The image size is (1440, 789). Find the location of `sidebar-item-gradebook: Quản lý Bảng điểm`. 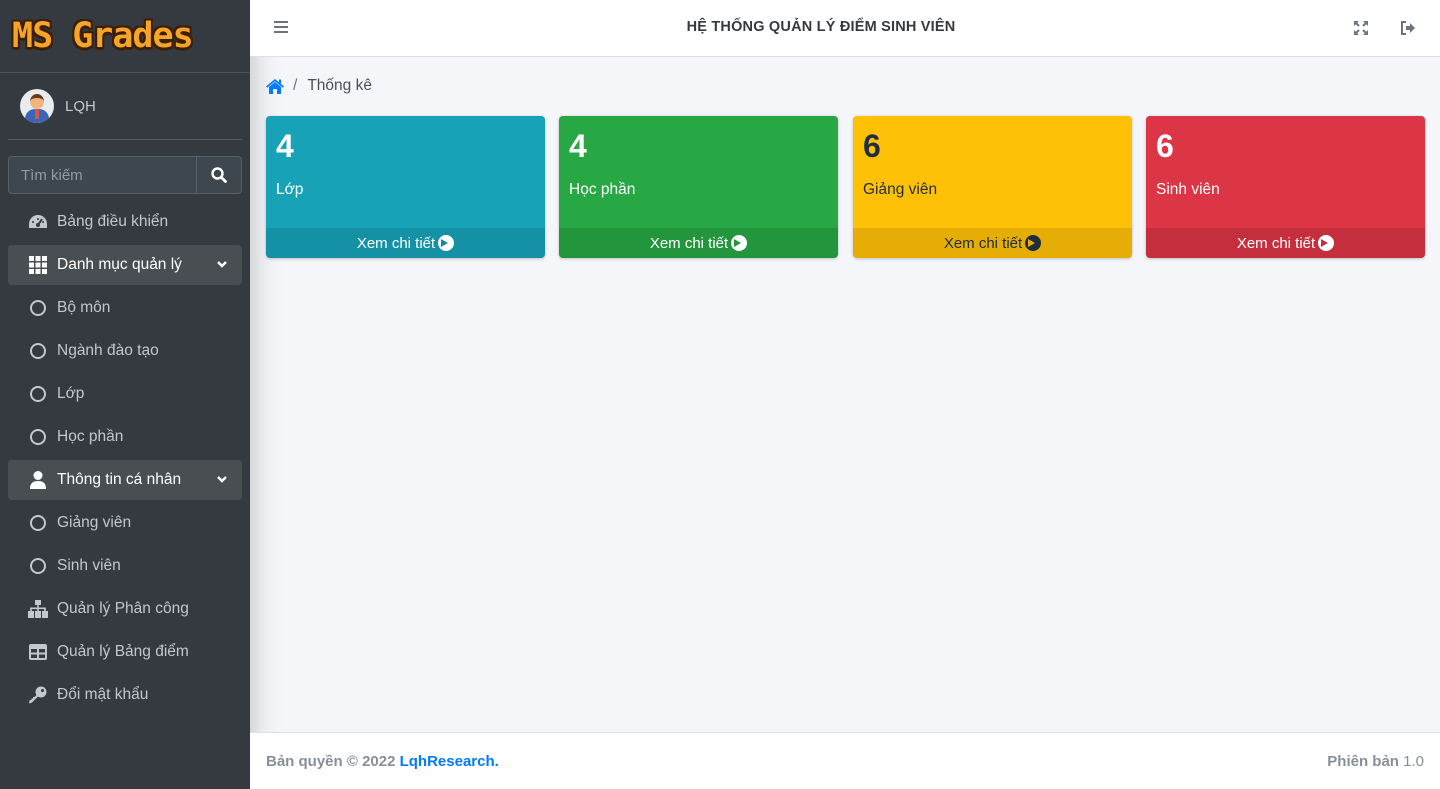

sidebar-item-gradebook: Quản lý Bảng điểm is located at coordinates (125, 652).